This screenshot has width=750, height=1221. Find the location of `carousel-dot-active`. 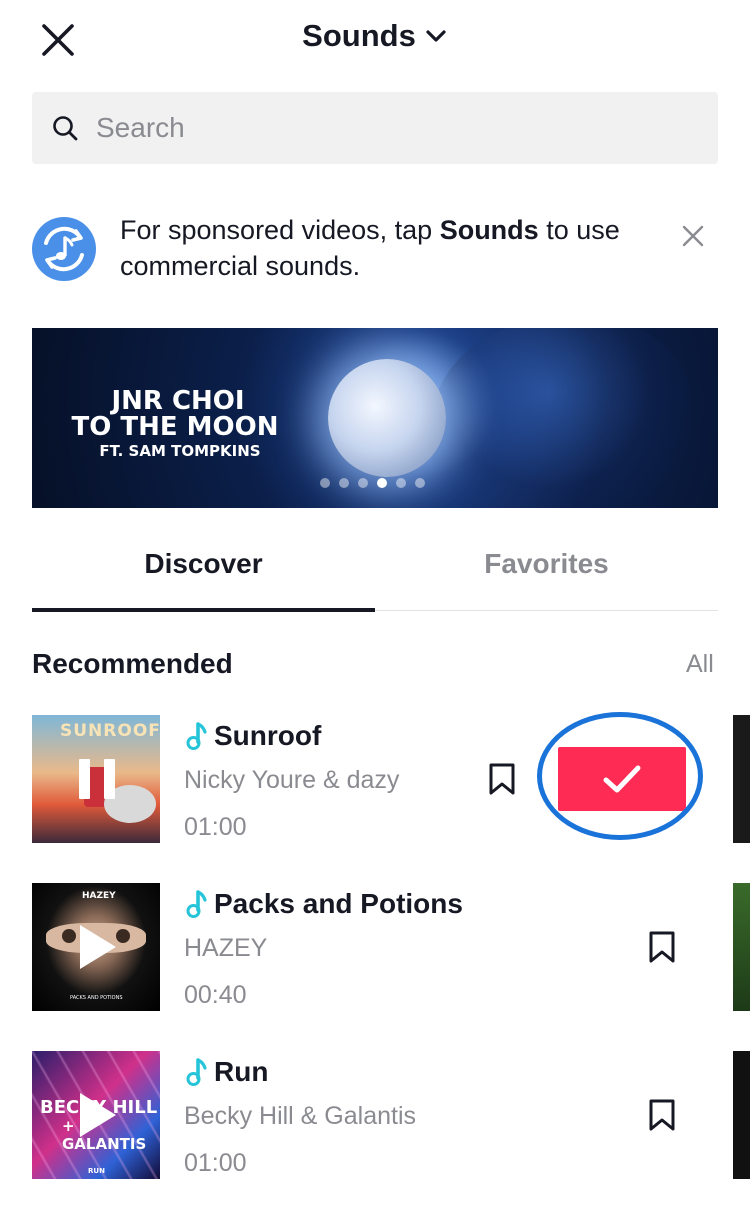

carousel-dot-active is located at coordinates (382, 483).